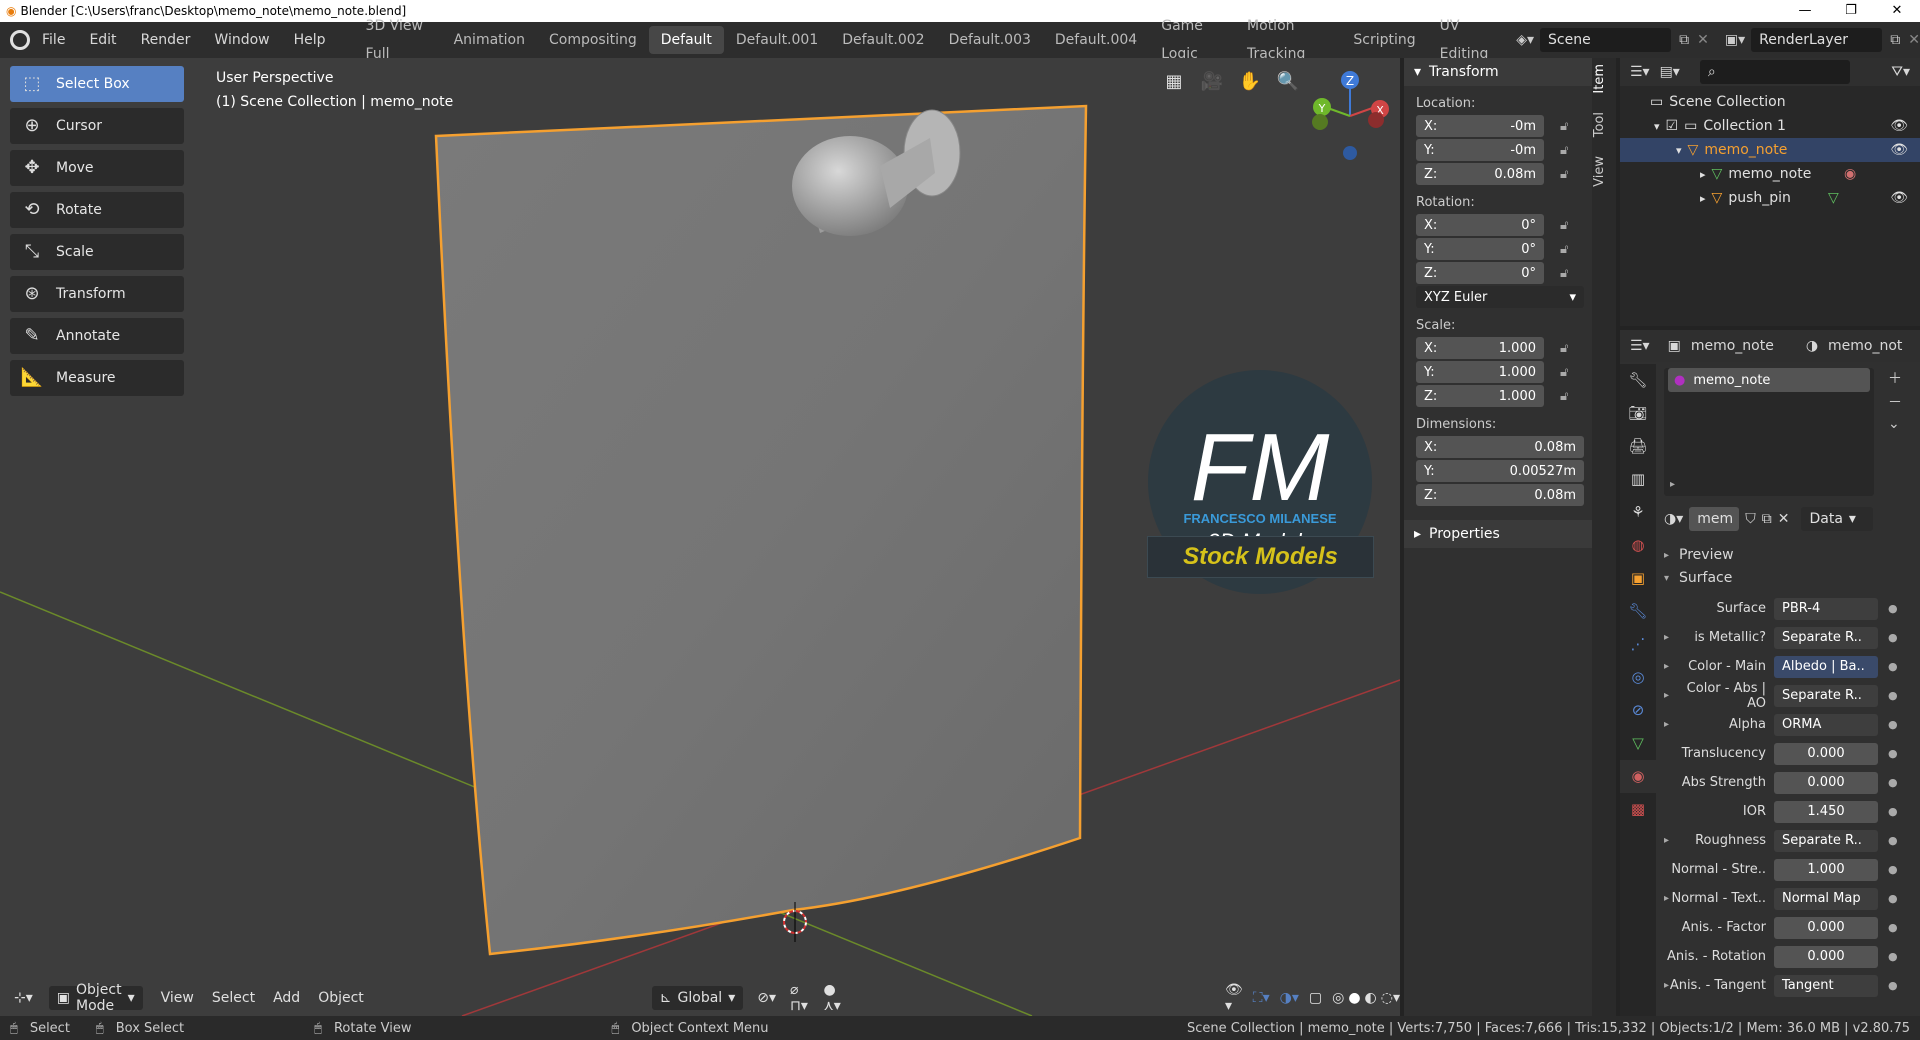  What do you see at coordinates (1638, 380) in the screenshot?
I see `tool-tab-icon: 🔧︎` at bounding box center [1638, 380].